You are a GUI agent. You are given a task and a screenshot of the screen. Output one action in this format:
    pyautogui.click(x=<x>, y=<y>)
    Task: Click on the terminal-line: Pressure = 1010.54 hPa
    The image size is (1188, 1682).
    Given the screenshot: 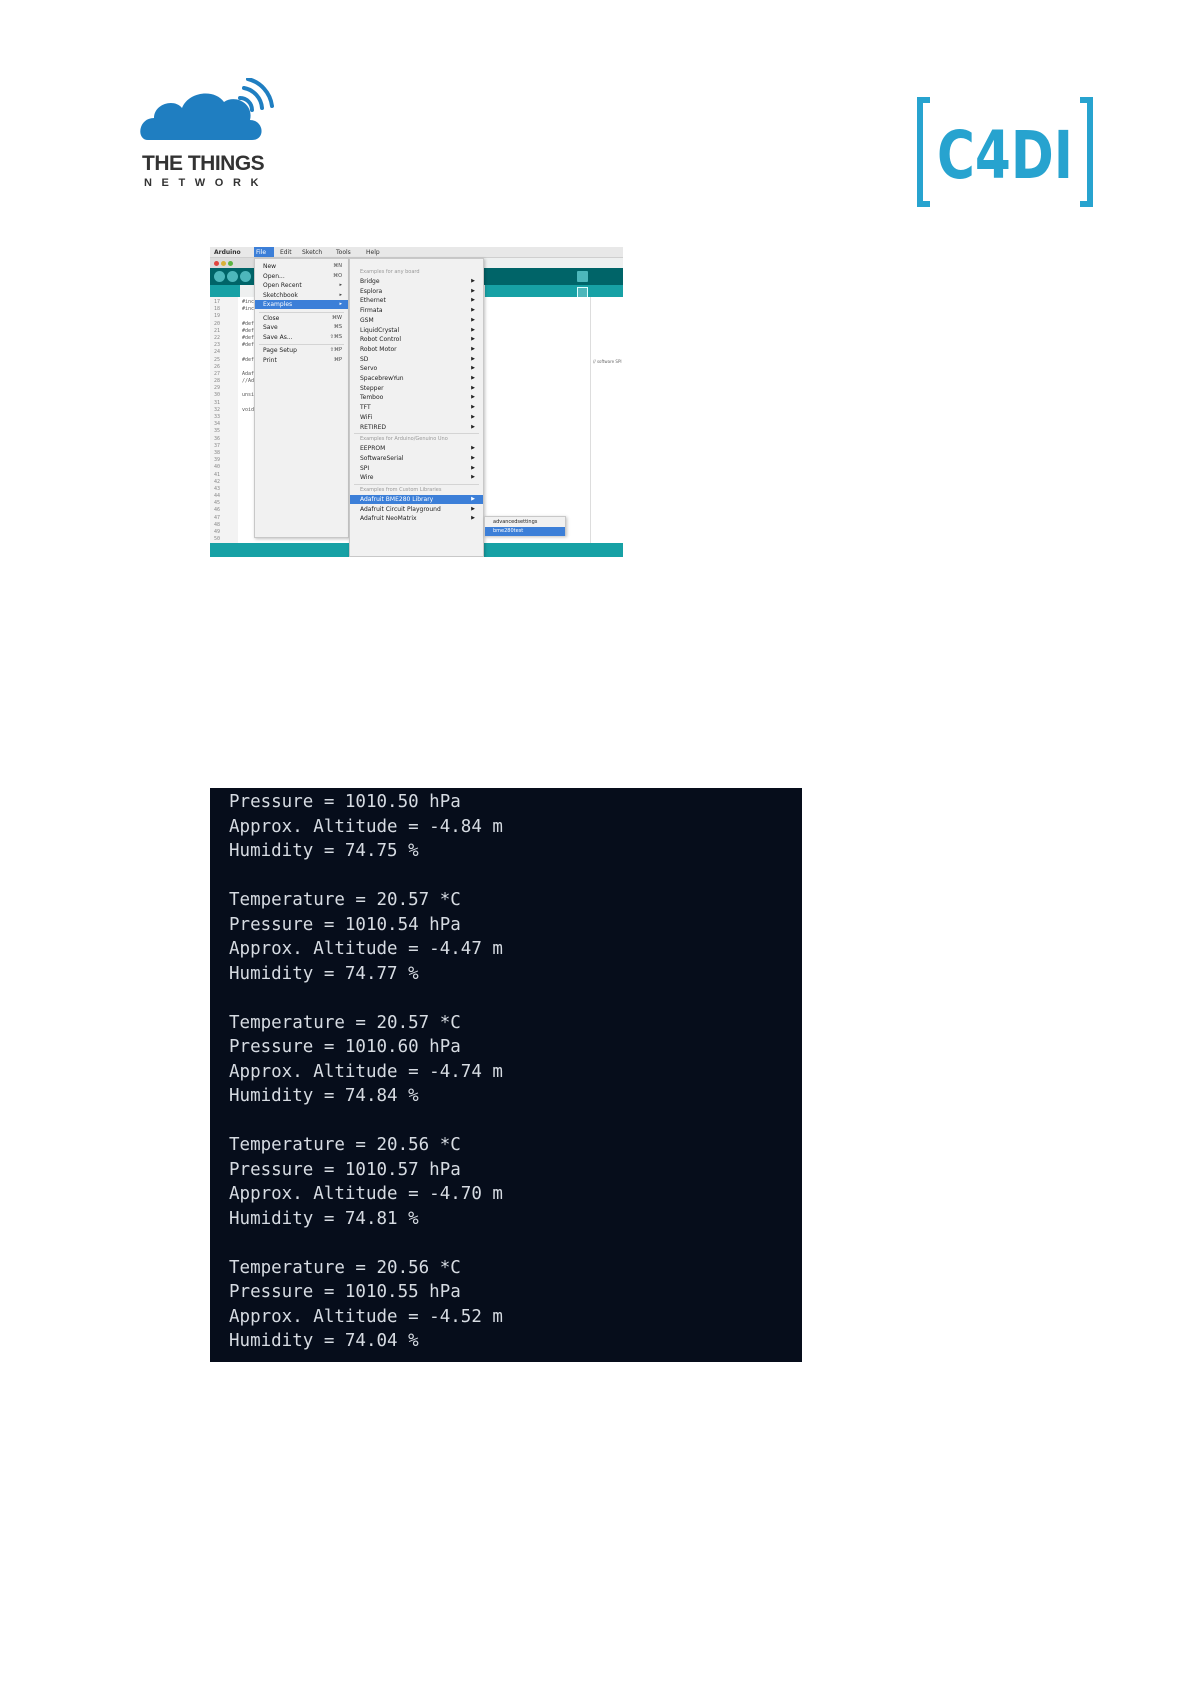 What is the action you would take?
    pyautogui.click(x=345, y=924)
    